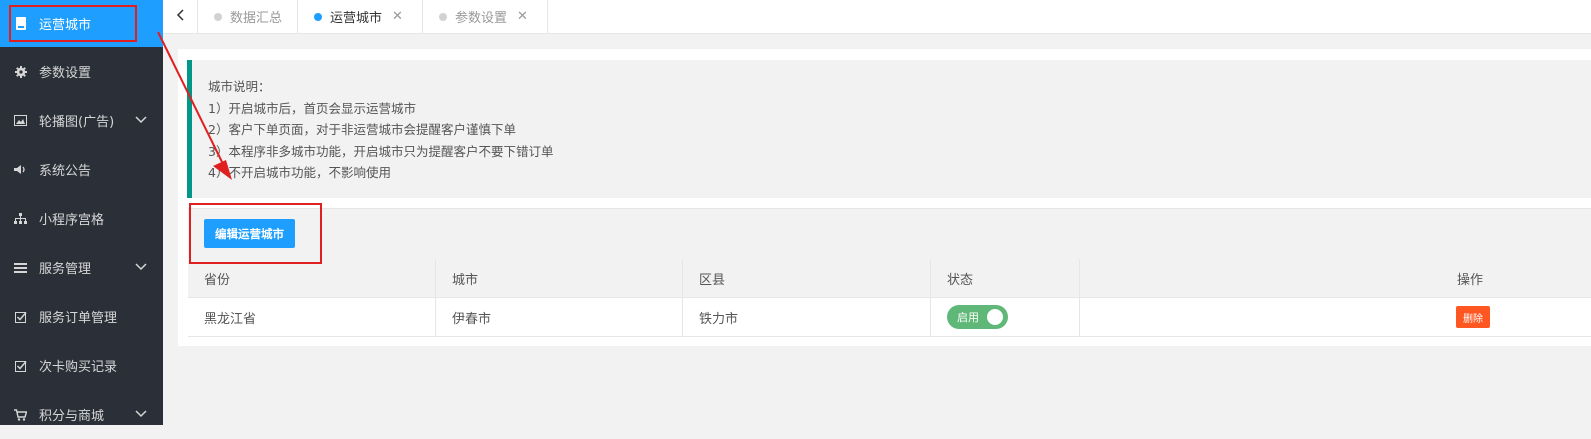 Image resolution: width=1591 pixels, height=439 pixels. Describe the element at coordinates (312, 108) in the screenshot. I see `notice-line: 1）开启城市后，首页会显示运营城市` at that location.